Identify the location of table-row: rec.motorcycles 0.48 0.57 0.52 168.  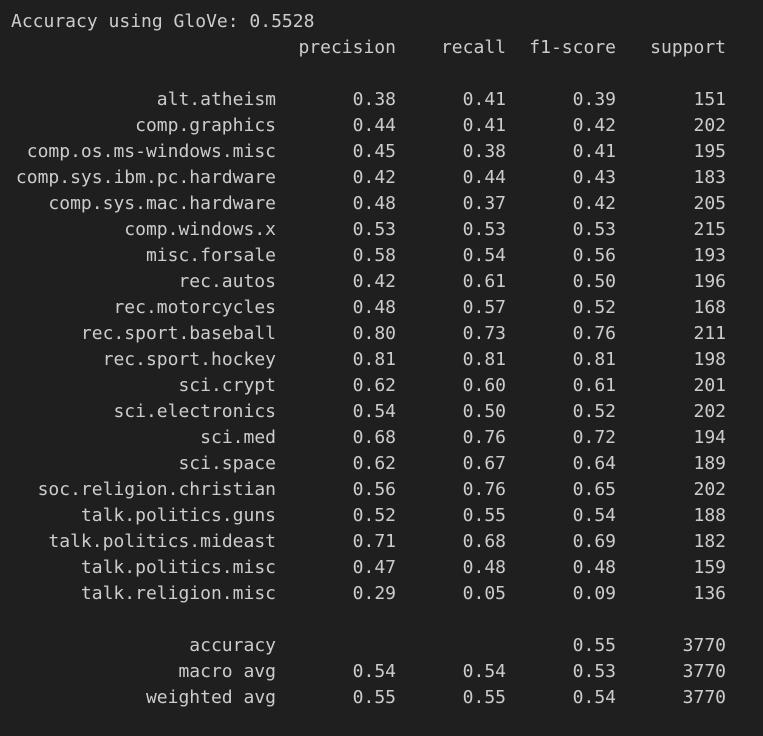
(381, 308).